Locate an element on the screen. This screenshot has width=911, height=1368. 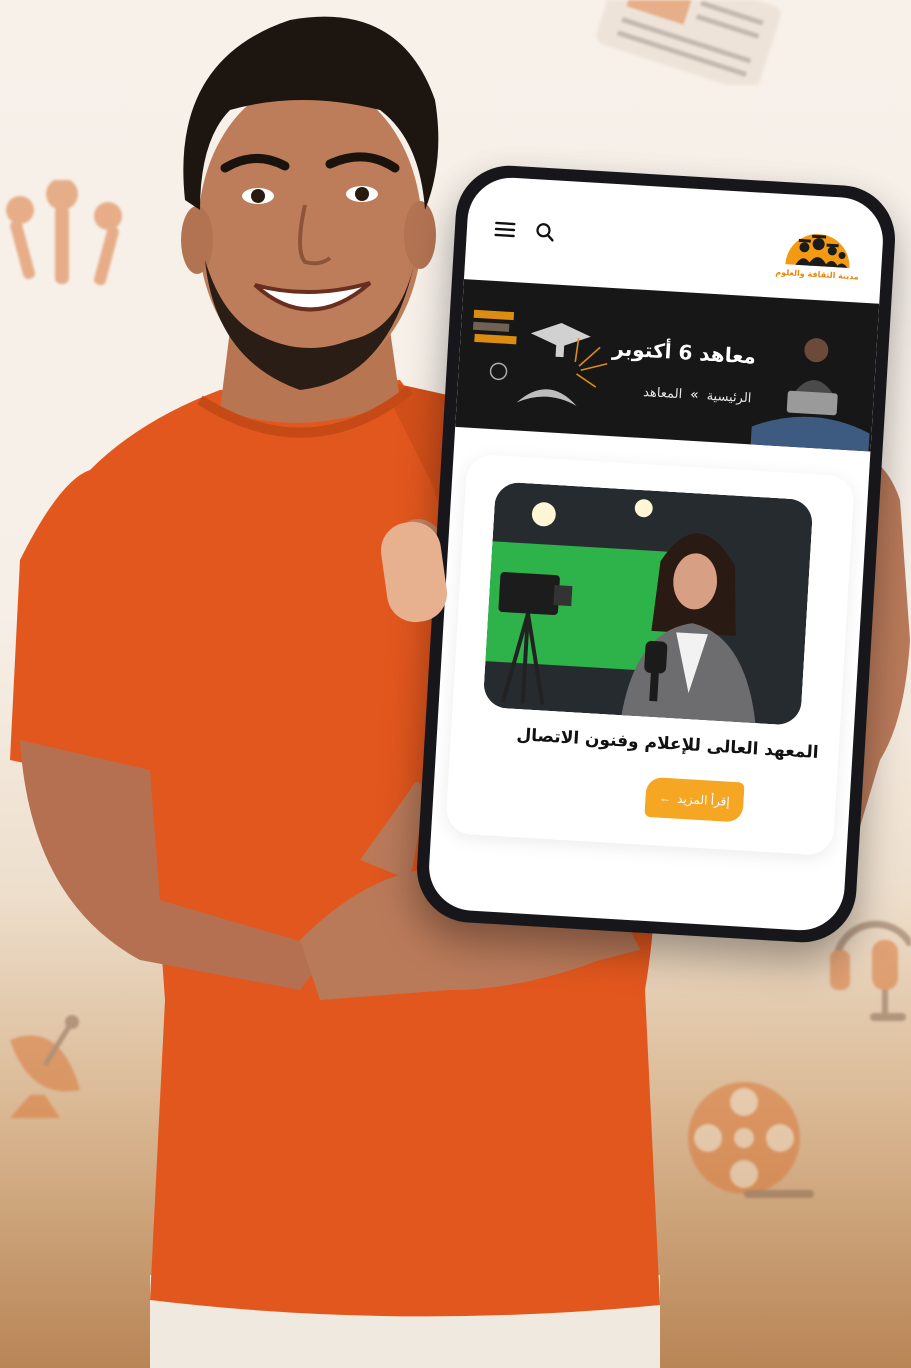
read-more-label: إقرأ المزيد is located at coordinates (703, 800).